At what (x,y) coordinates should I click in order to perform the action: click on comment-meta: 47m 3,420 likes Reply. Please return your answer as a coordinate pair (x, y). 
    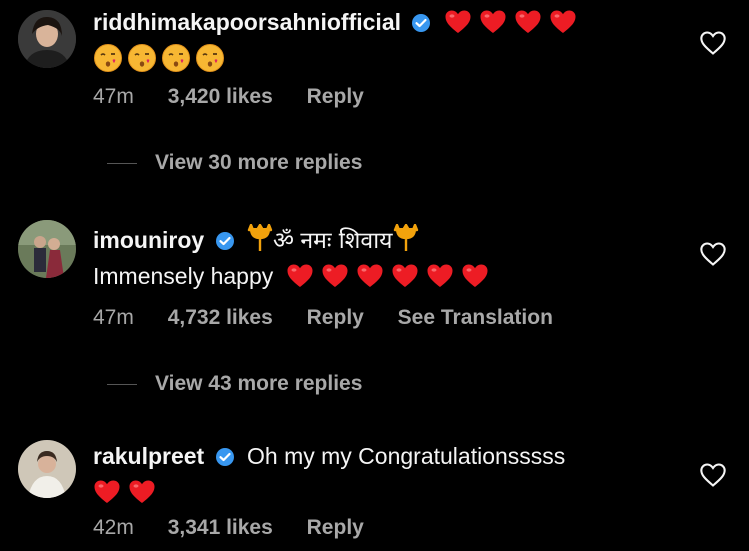
    Looking at the image, I should click on (242, 97).